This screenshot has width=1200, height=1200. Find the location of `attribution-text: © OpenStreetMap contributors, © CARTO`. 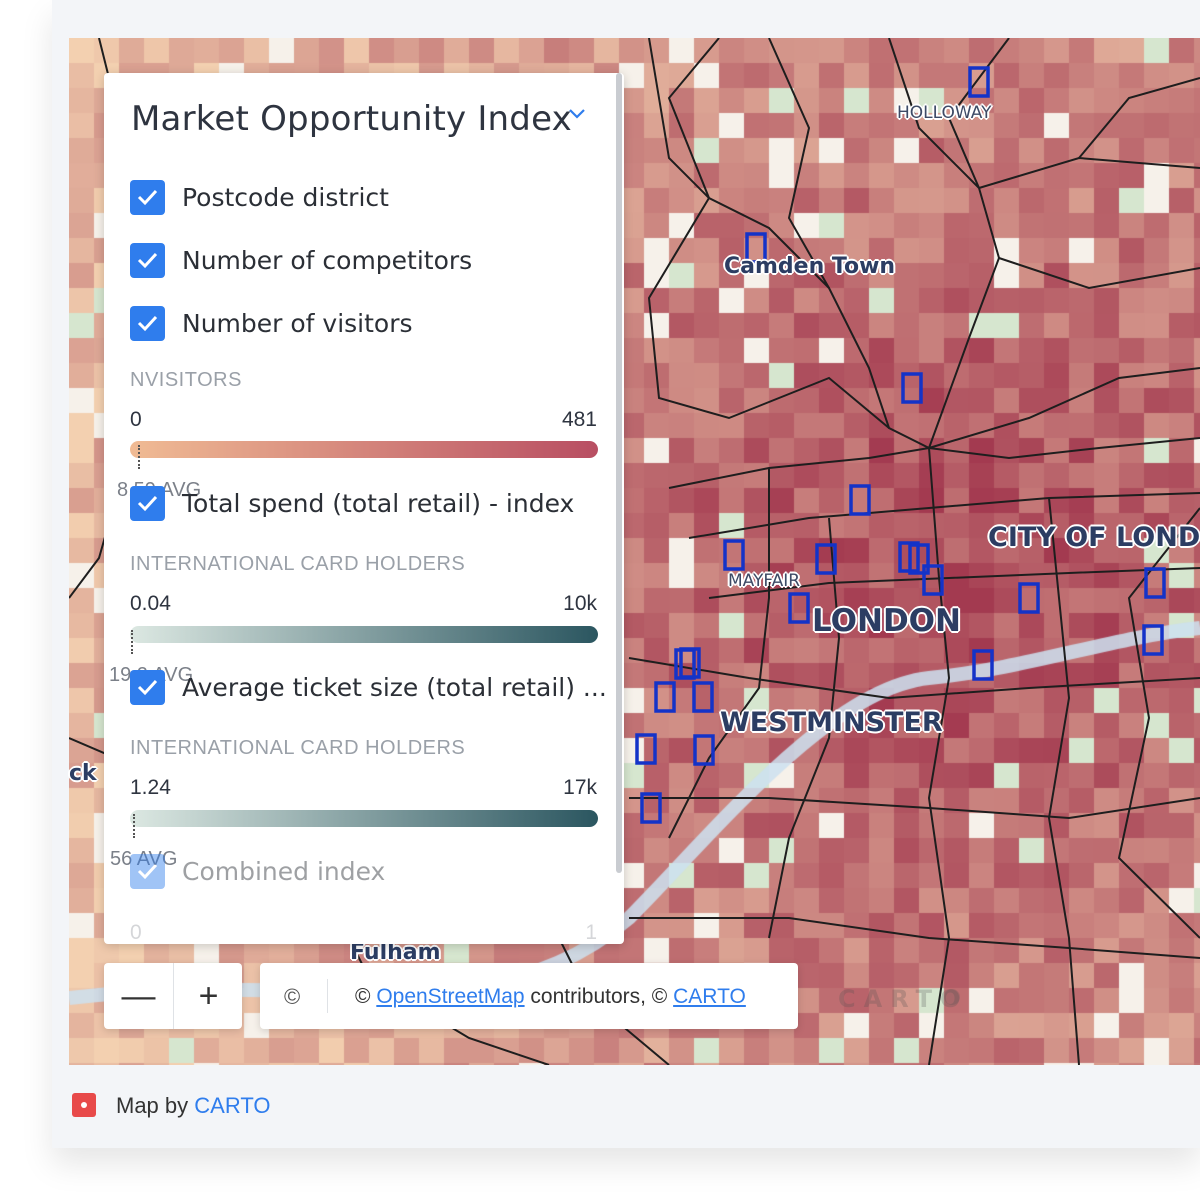

attribution-text: © OpenStreetMap contributors, © CARTO is located at coordinates (550, 997).